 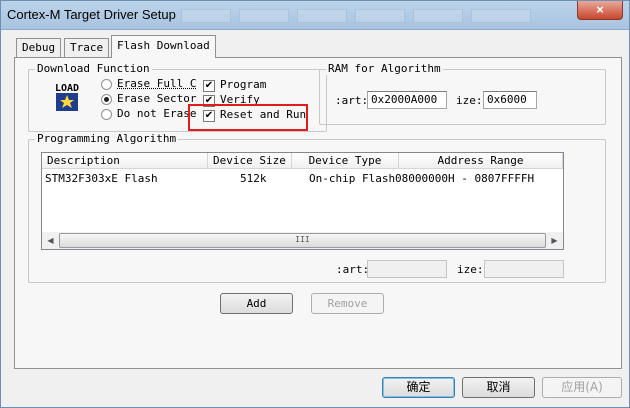 I want to click on ok-button: 确定, so click(x=418, y=387).